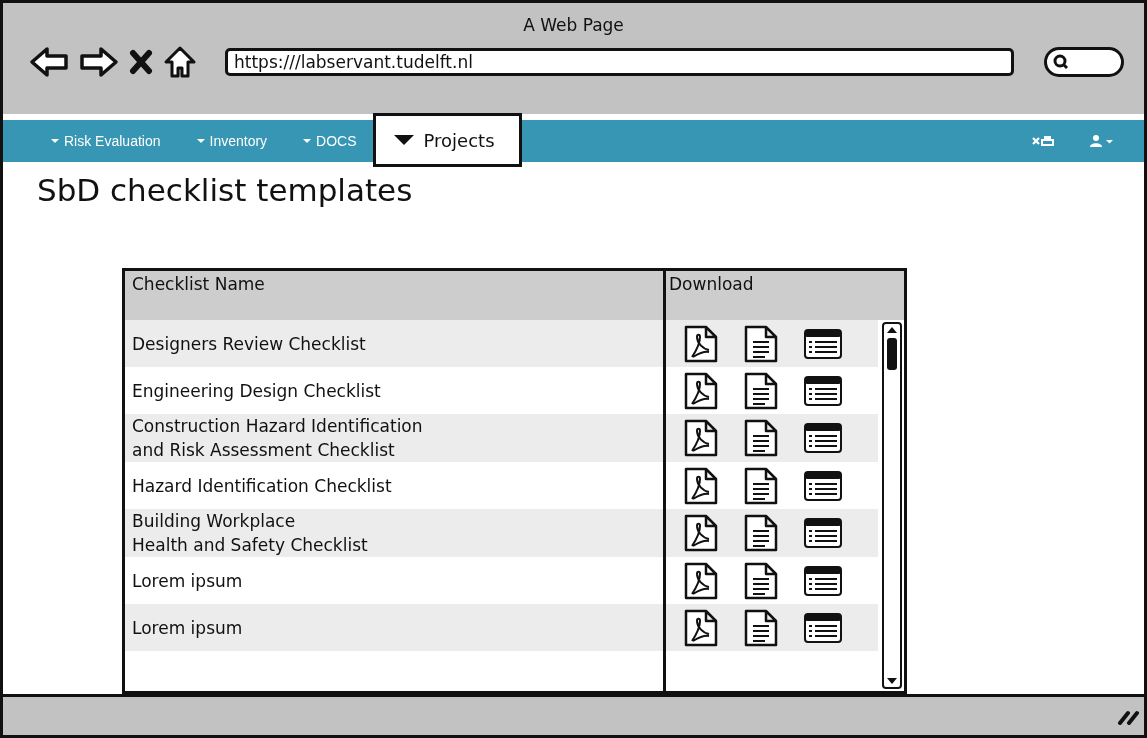  Describe the element at coordinates (573, 25) in the screenshot. I see `window-title: A Web Page` at that location.